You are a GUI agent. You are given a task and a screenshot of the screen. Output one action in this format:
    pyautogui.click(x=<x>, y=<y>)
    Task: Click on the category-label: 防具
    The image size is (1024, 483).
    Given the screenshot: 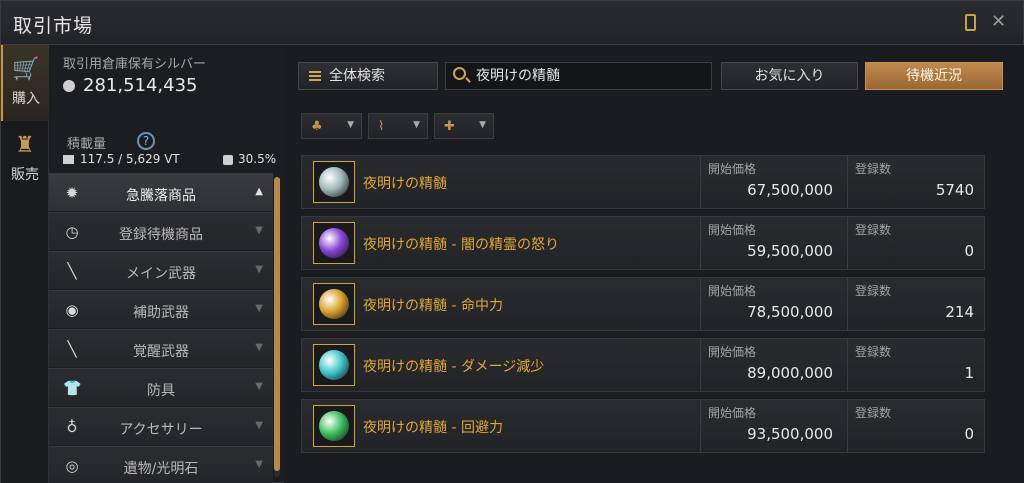 What is the action you would take?
    pyautogui.click(x=161, y=391)
    